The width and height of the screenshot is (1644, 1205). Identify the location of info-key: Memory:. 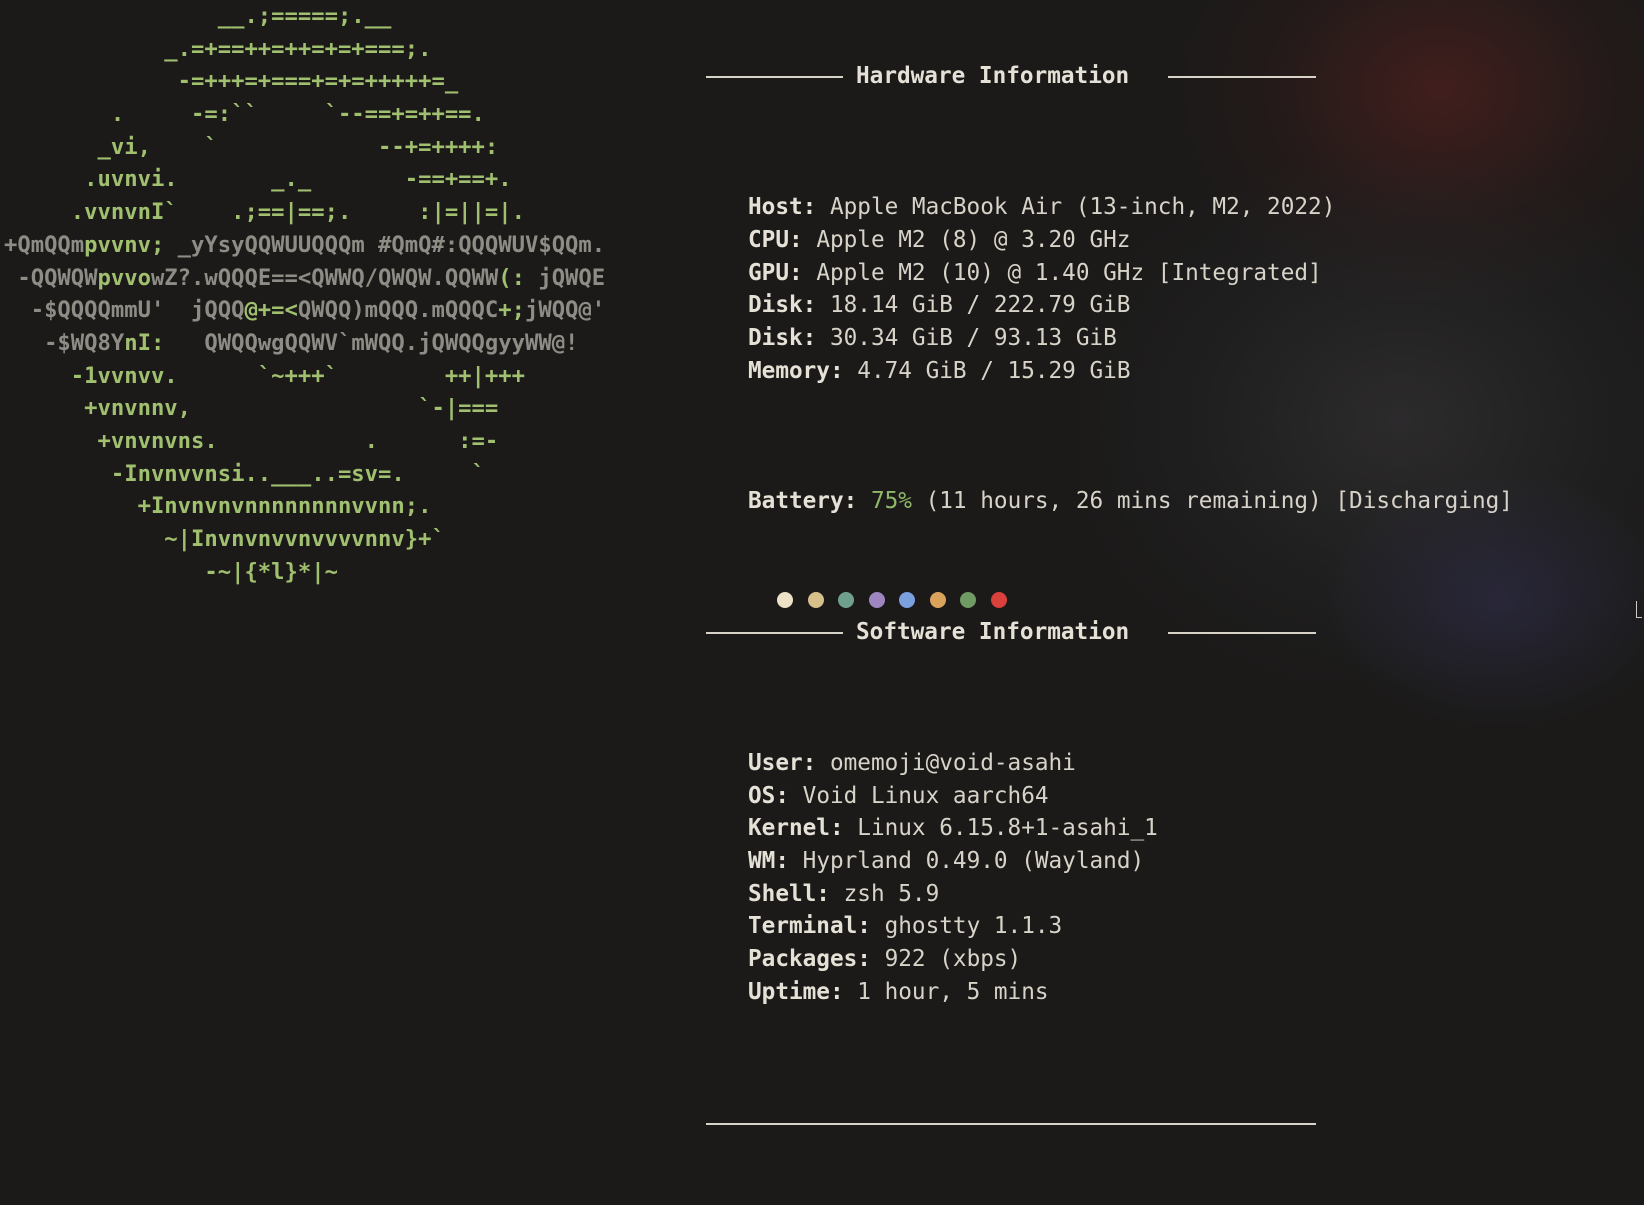
(796, 370).